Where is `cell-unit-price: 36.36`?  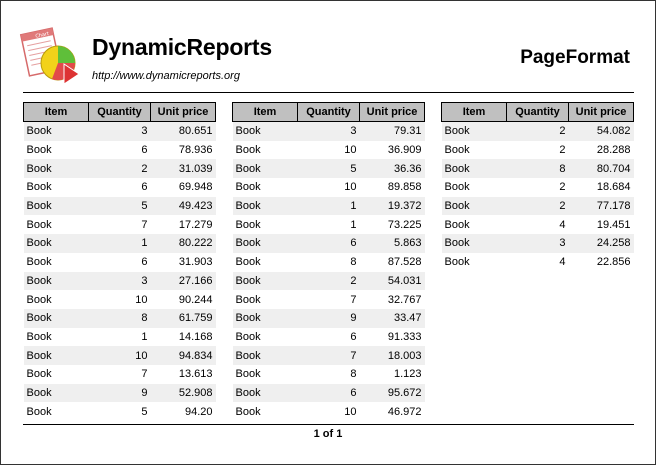 cell-unit-price: 36.36 is located at coordinates (392, 169).